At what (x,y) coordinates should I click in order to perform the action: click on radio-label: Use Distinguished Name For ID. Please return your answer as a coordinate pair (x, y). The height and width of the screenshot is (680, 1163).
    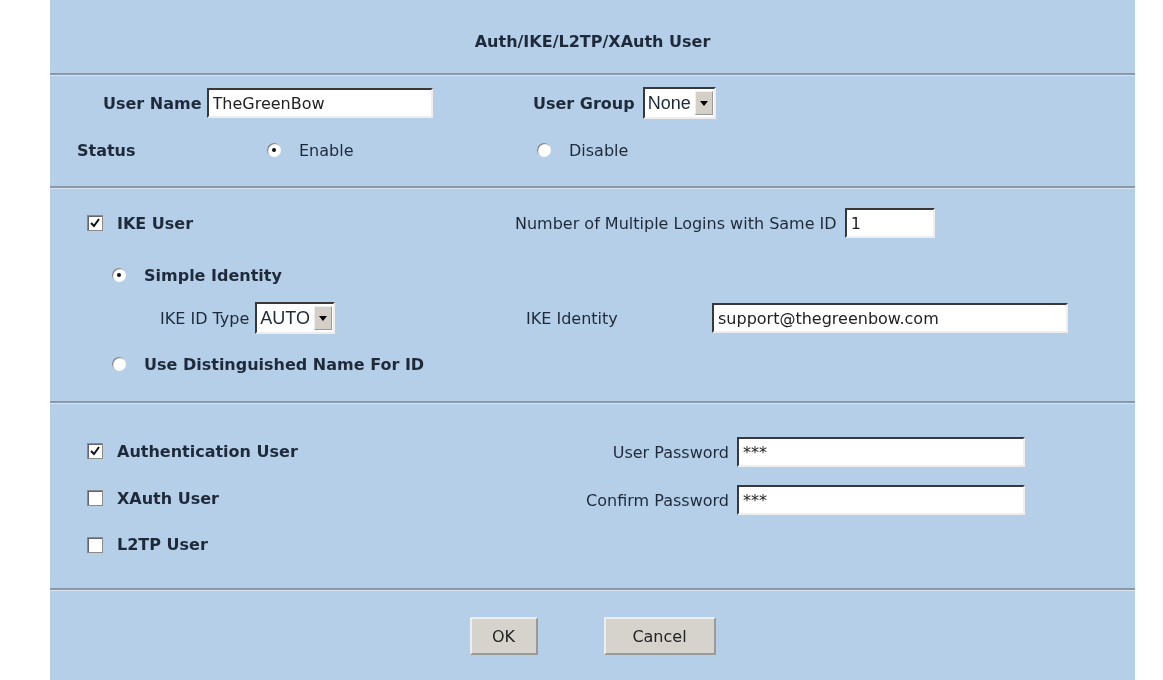
    Looking at the image, I should click on (284, 364).